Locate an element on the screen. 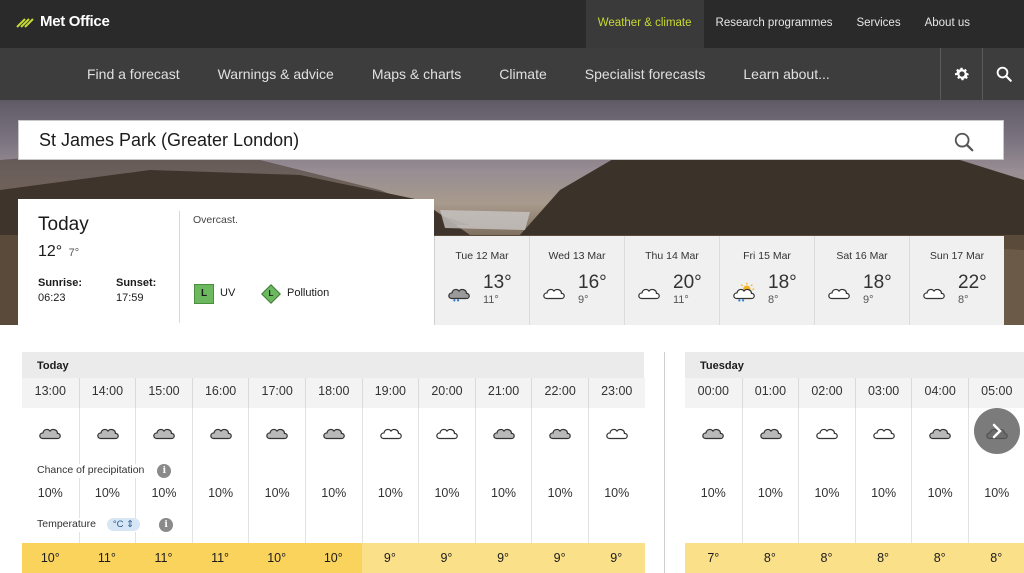 The image size is (1024, 573). day-low: 9° is located at coordinates (868, 300).